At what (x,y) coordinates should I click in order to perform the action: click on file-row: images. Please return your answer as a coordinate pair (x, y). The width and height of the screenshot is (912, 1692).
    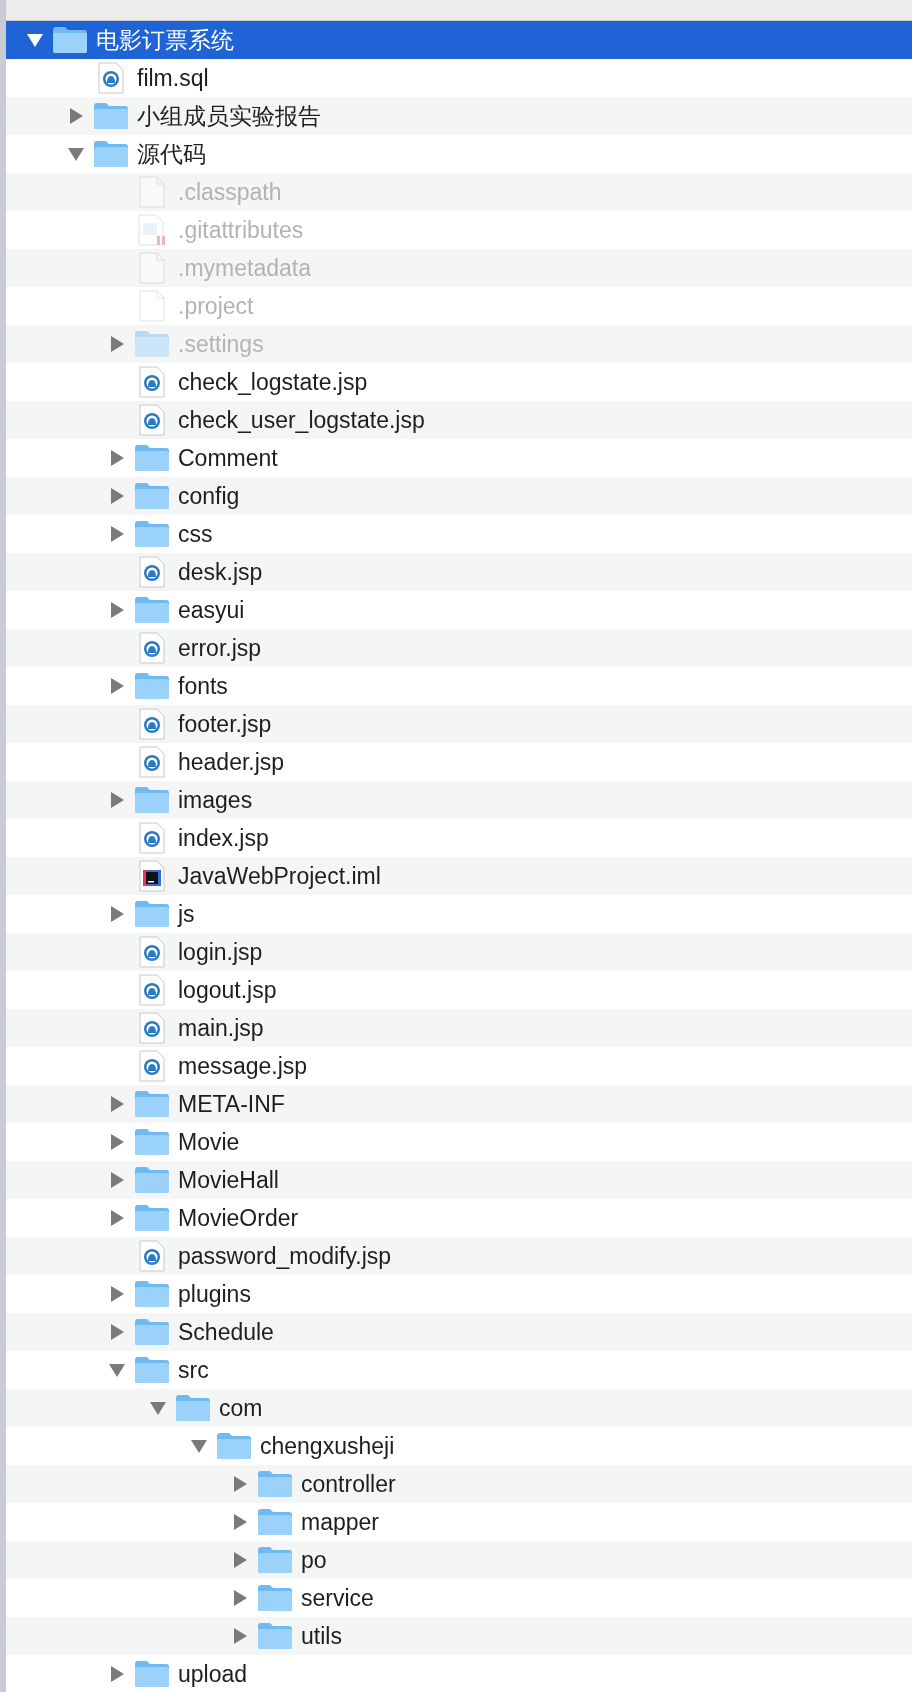
    Looking at the image, I should click on (459, 800).